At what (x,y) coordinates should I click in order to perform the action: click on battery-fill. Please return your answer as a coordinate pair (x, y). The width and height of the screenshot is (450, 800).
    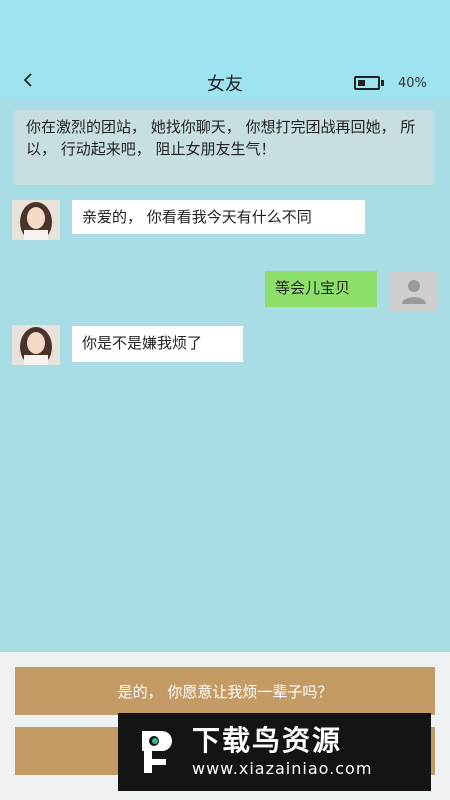
    Looking at the image, I should click on (362, 83).